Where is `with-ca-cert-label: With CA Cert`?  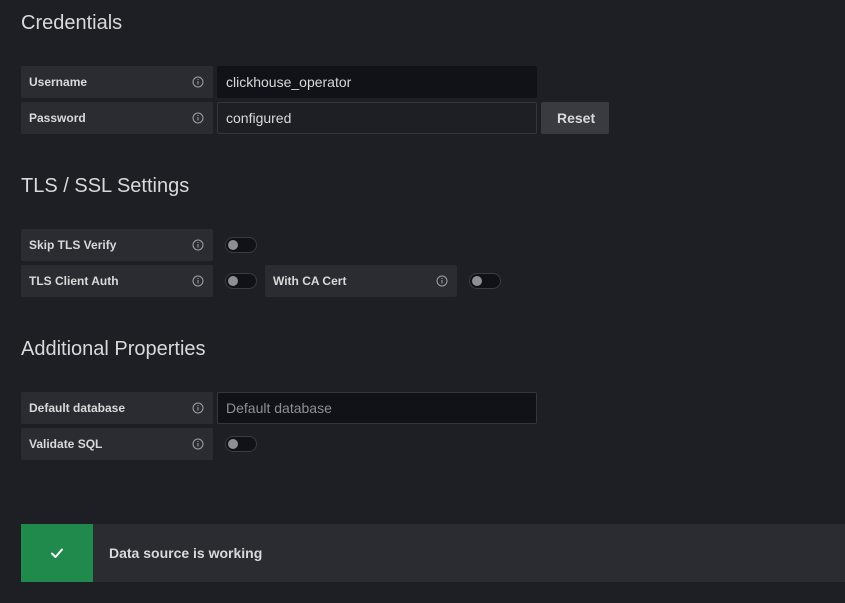 with-ca-cert-label: With CA Cert is located at coordinates (361, 281).